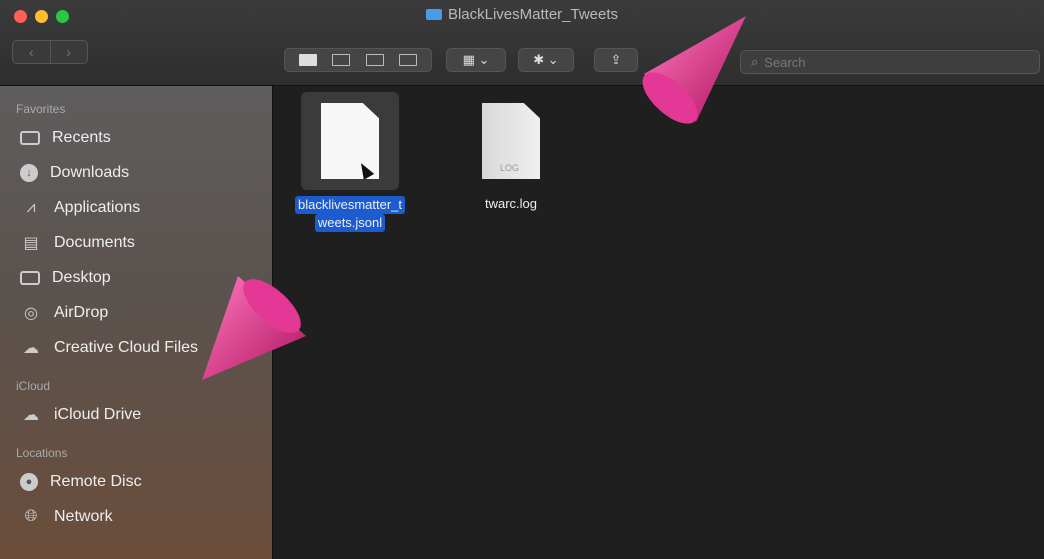 The height and width of the screenshot is (559, 1044). What do you see at coordinates (126, 347) in the screenshot?
I see `sidebar-item-label: Creative Cloud Files` at bounding box center [126, 347].